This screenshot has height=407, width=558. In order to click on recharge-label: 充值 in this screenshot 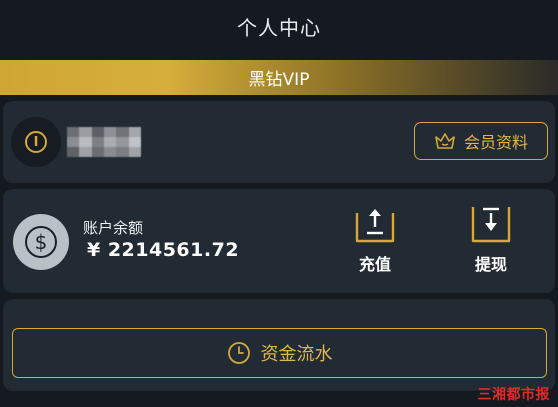, I will do `click(374, 264)`.